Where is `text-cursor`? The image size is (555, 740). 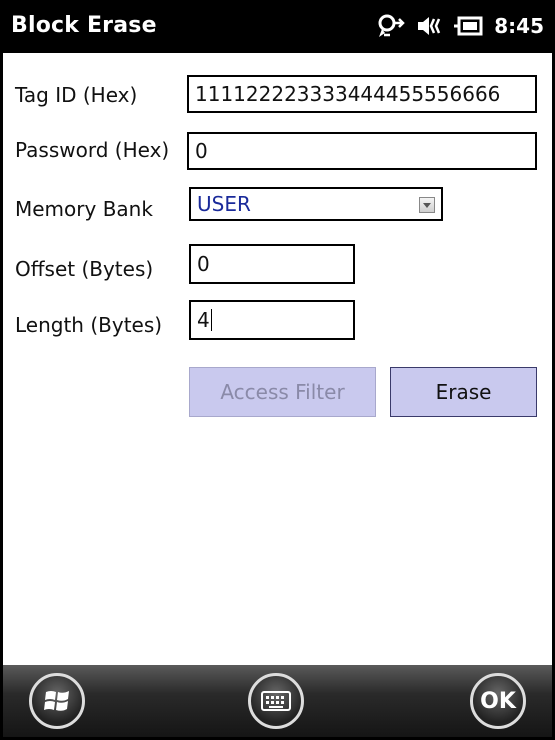 text-cursor is located at coordinates (211, 320).